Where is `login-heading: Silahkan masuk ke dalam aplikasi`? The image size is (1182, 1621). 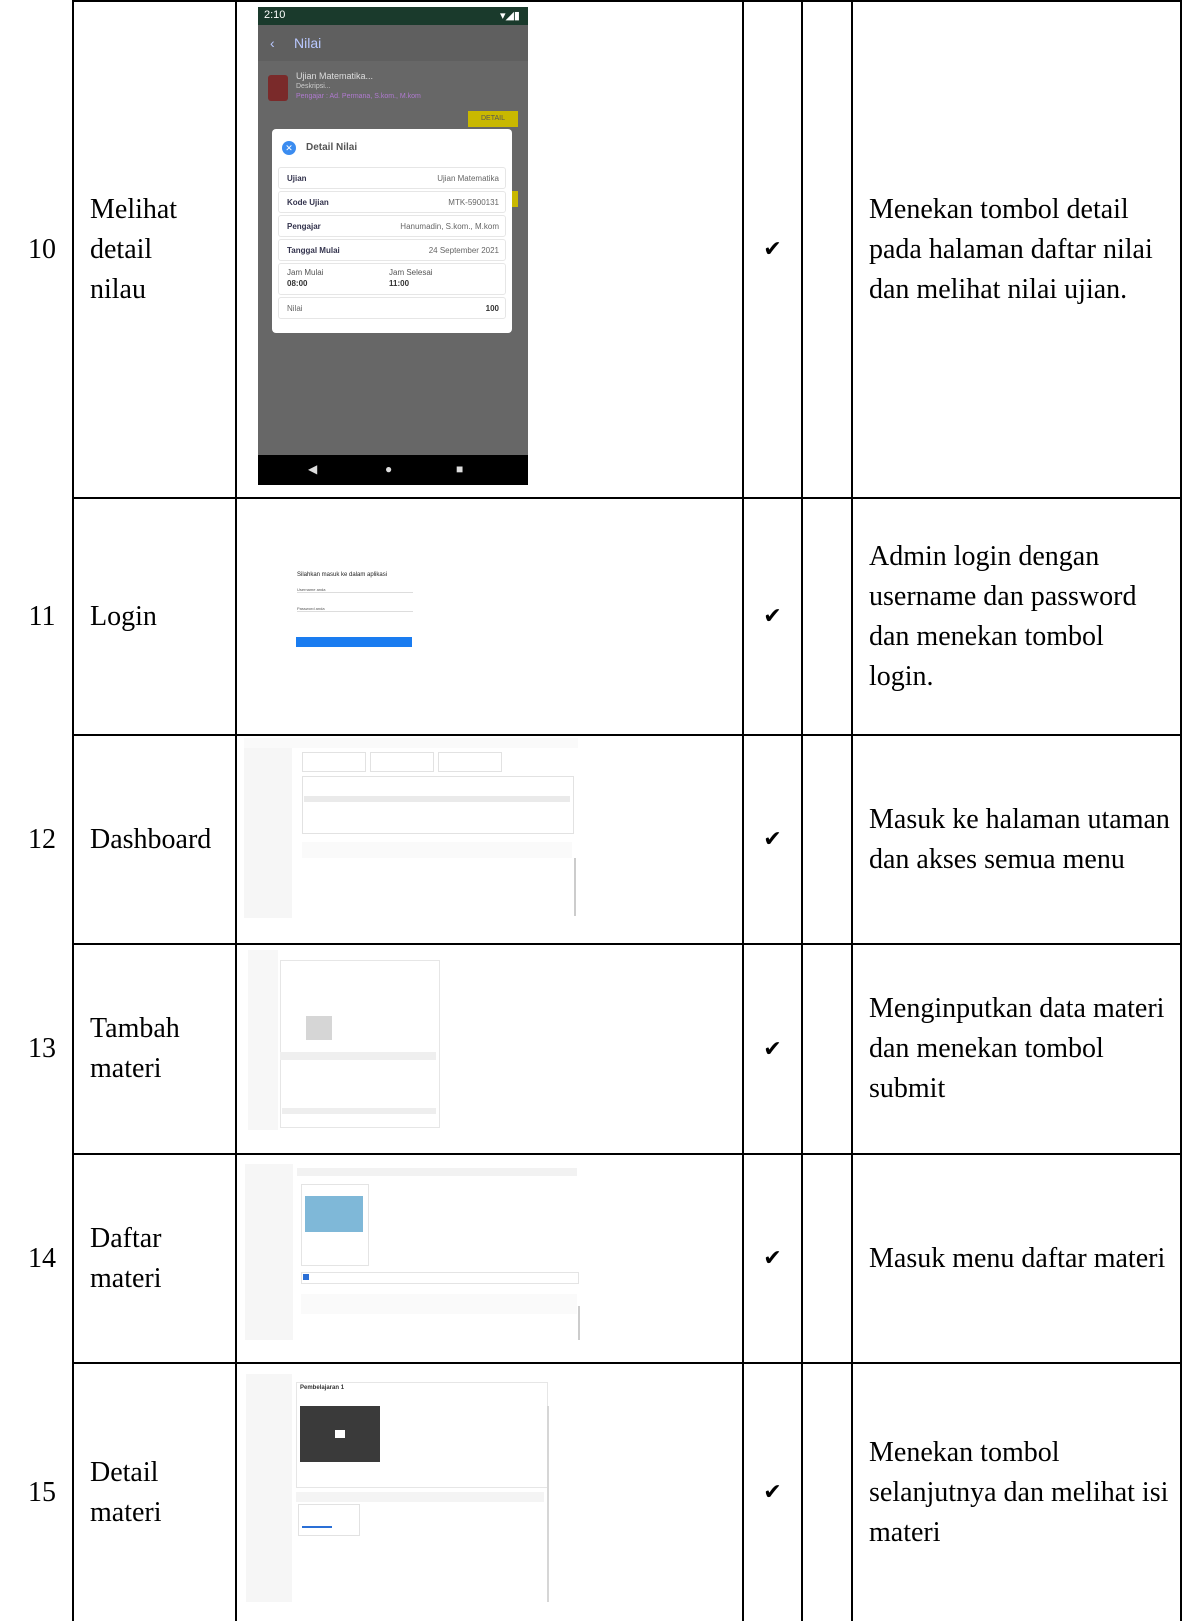
login-heading: Silahkan masuk ke dalam aplikasi is located at coordinates (342, 575).